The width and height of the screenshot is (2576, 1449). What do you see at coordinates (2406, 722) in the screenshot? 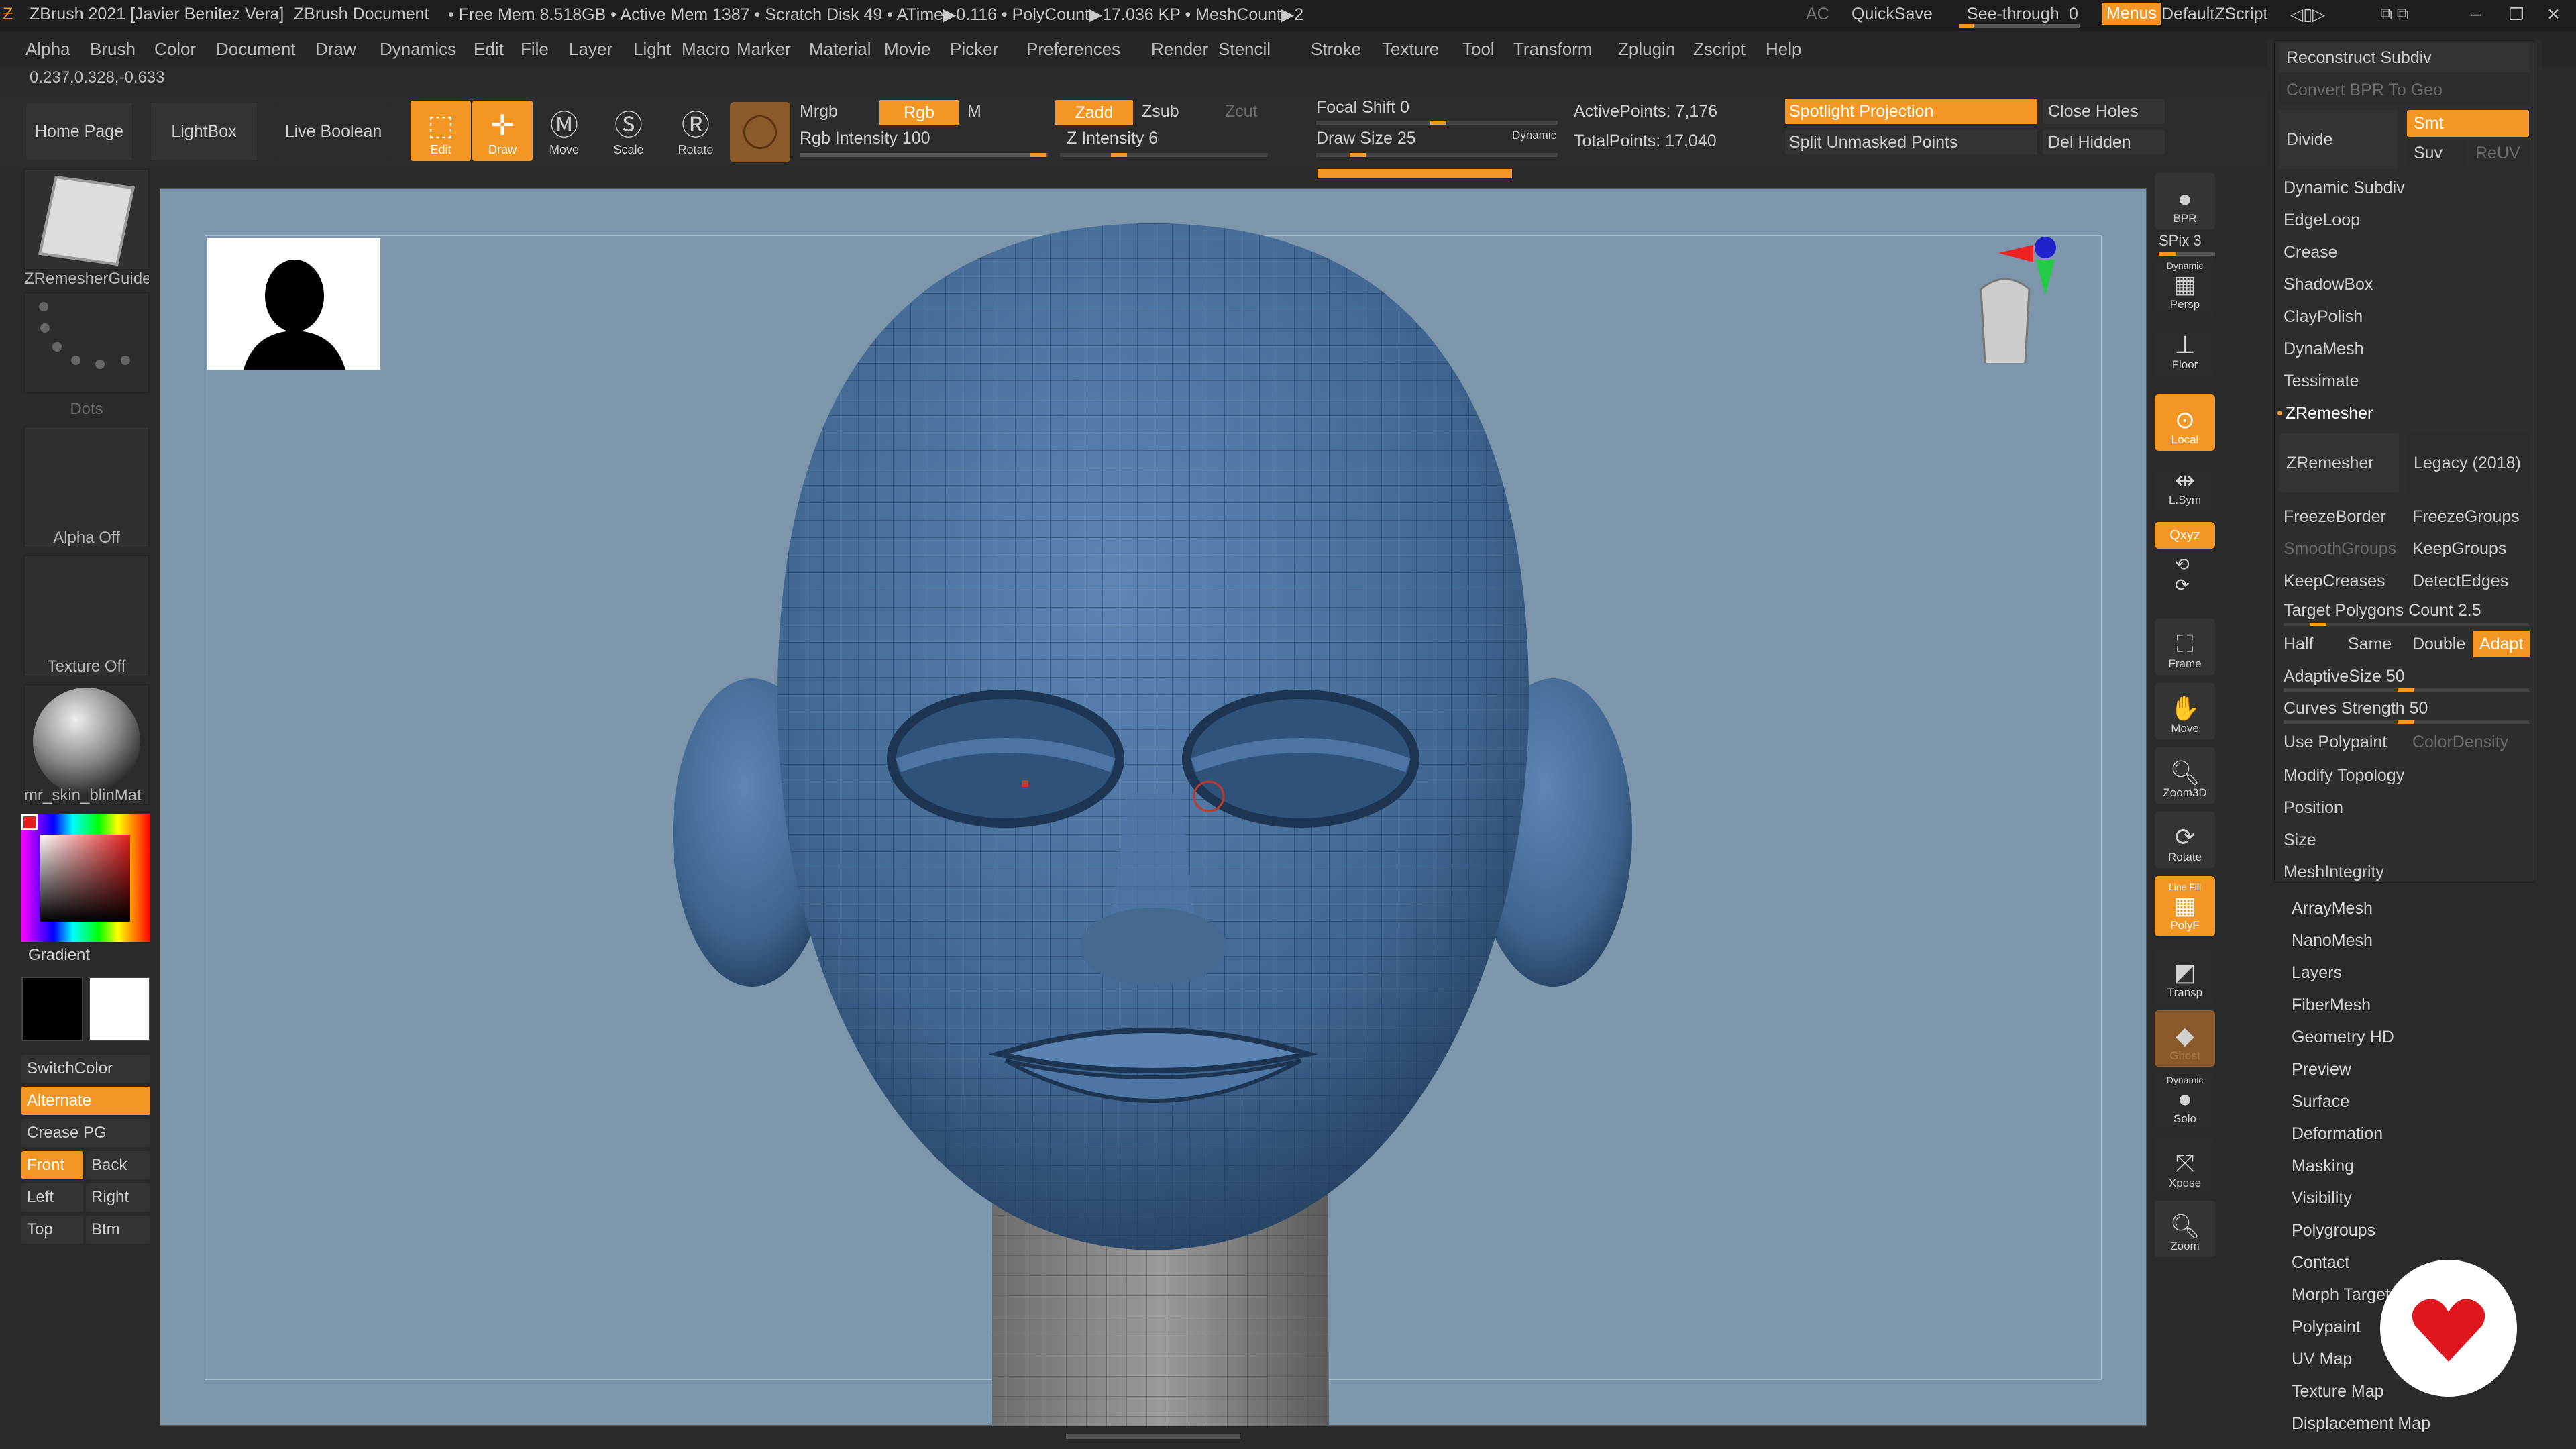
I see `curves-strength-track` at bounding box center [2406, 722].